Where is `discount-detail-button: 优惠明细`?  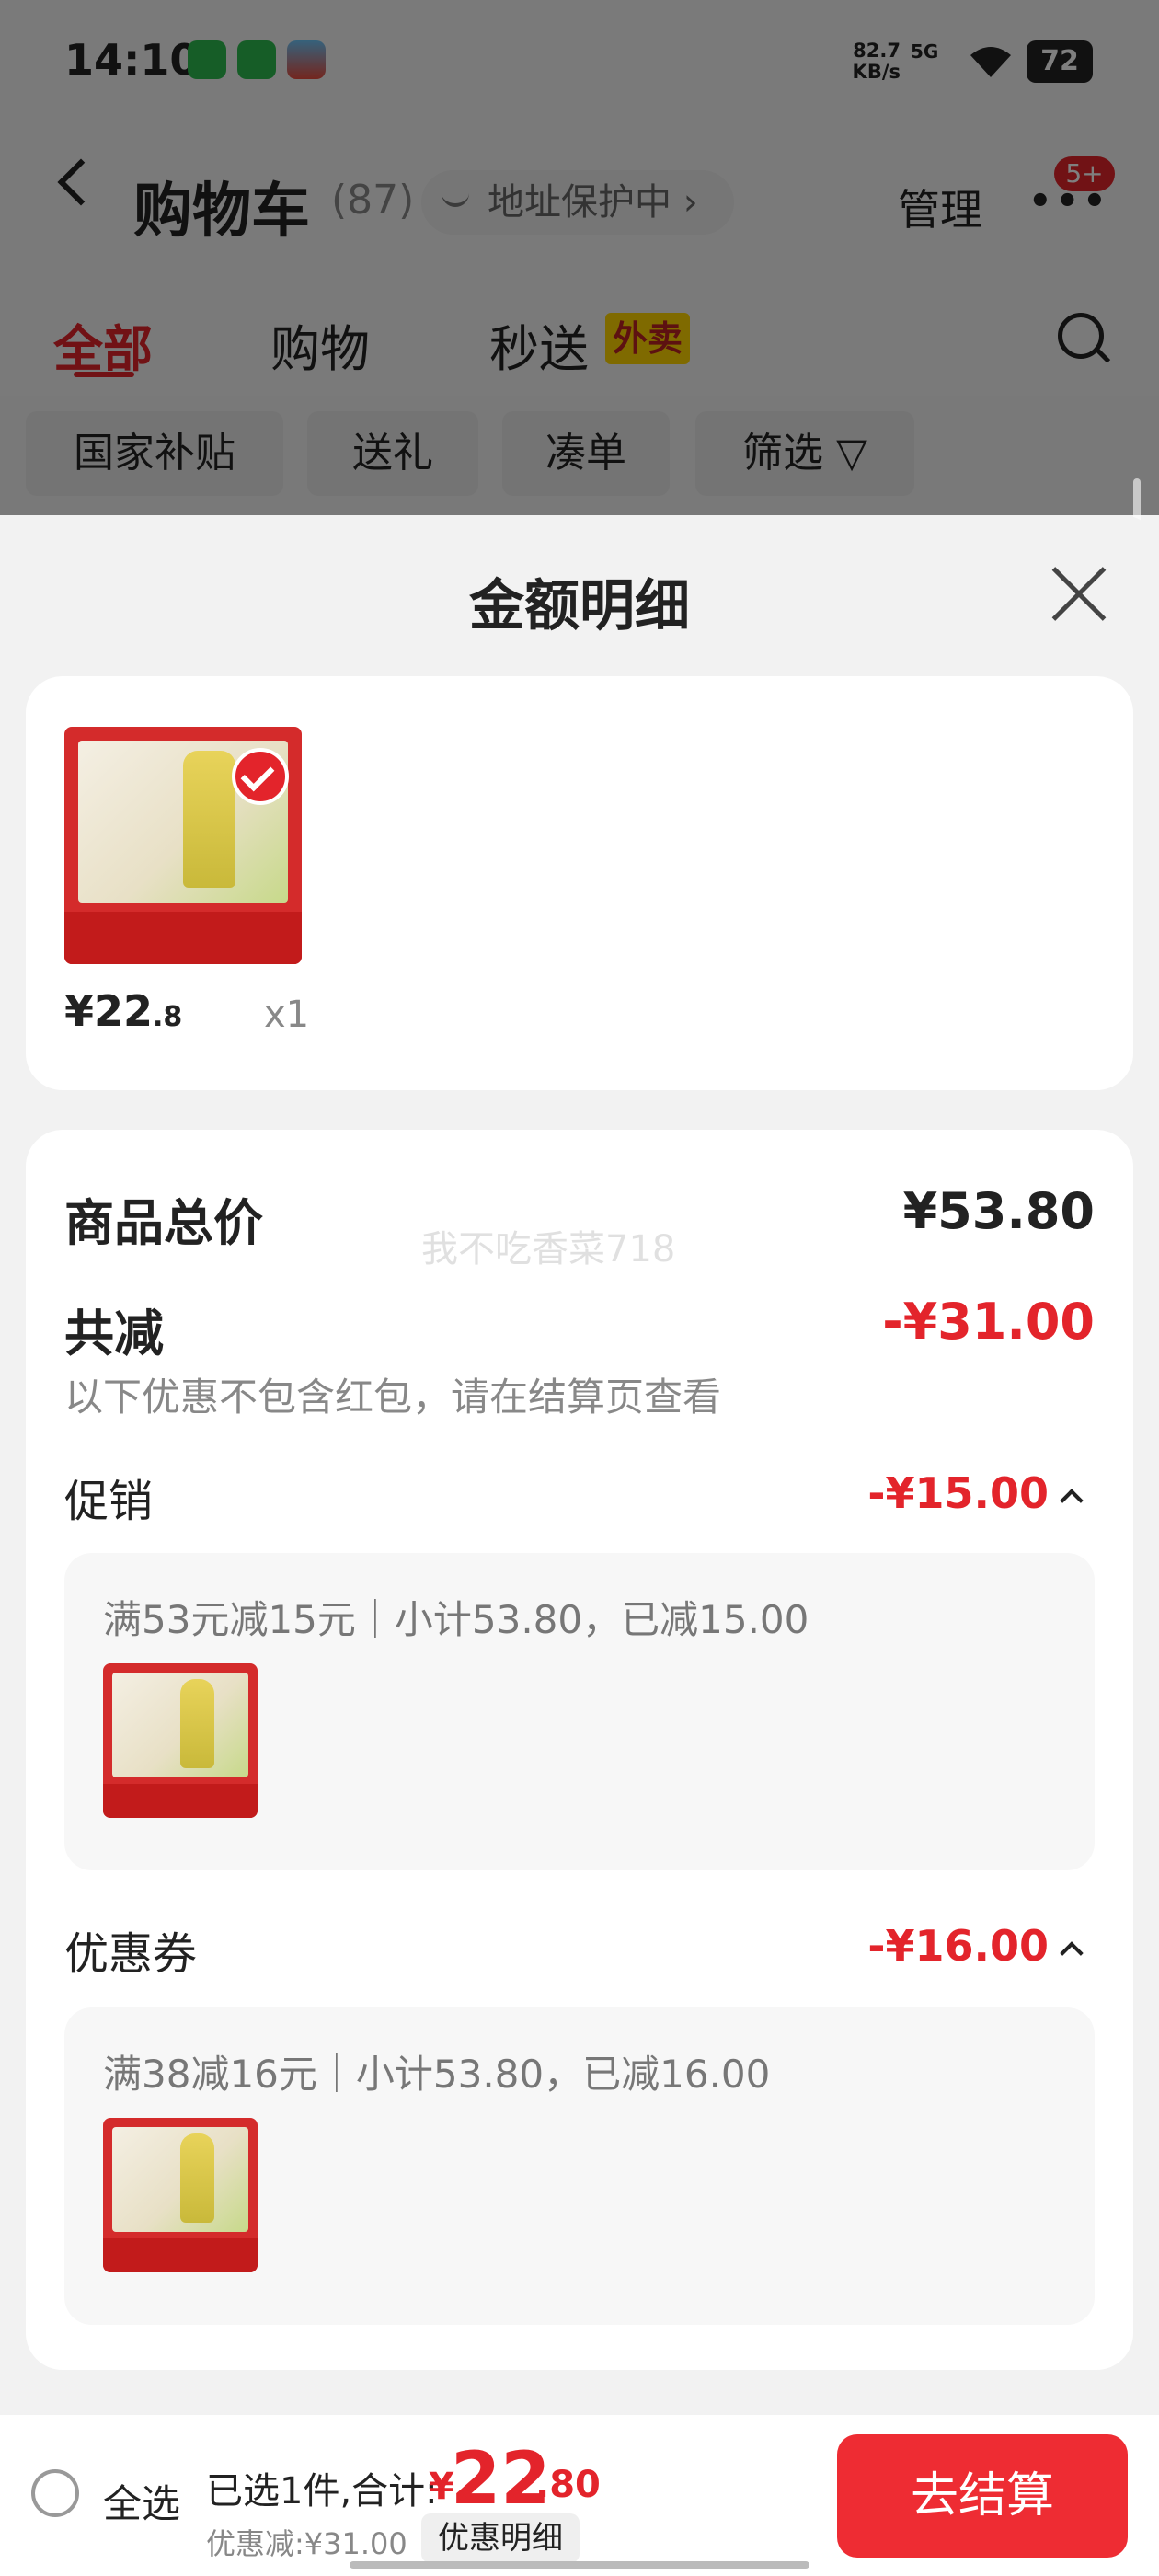
discount-detail-button: 优惠明细 is located at coordinates (500, 2538).